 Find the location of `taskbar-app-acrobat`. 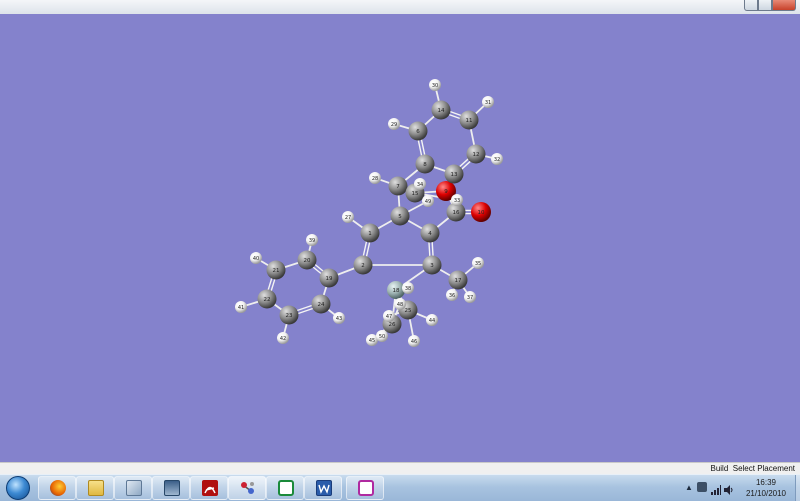

taskbar-app-acrobat is located at coordinates (209, 488).